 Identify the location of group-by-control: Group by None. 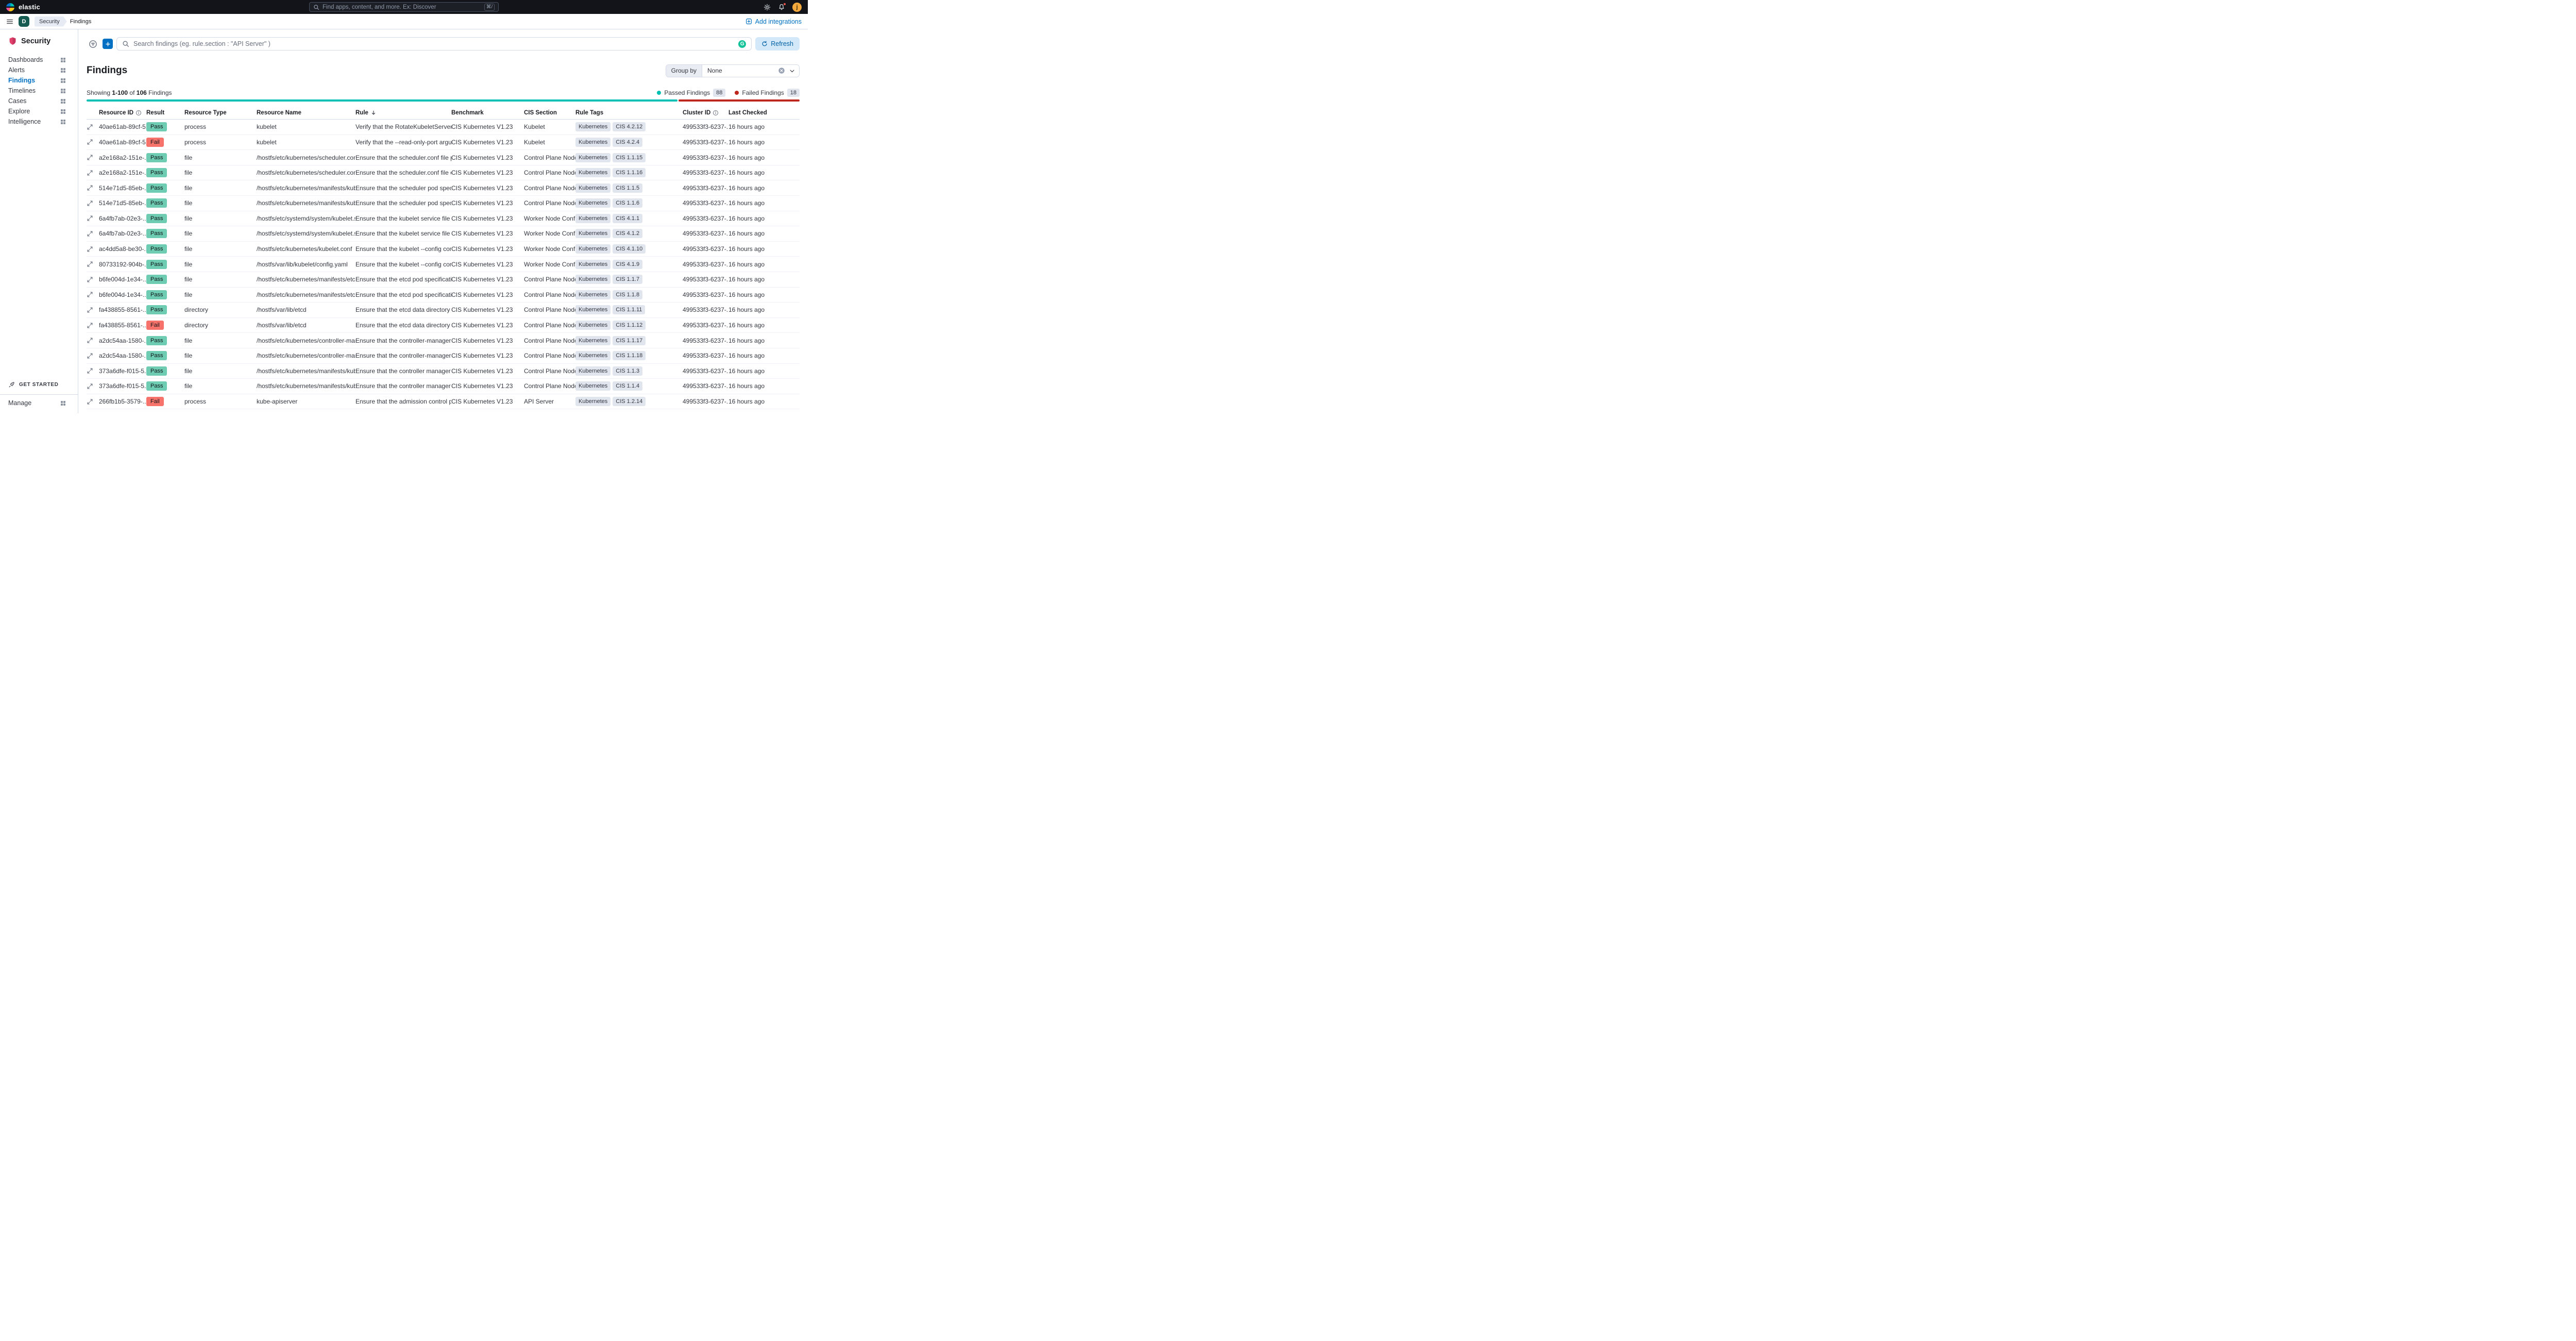
(732, 71).